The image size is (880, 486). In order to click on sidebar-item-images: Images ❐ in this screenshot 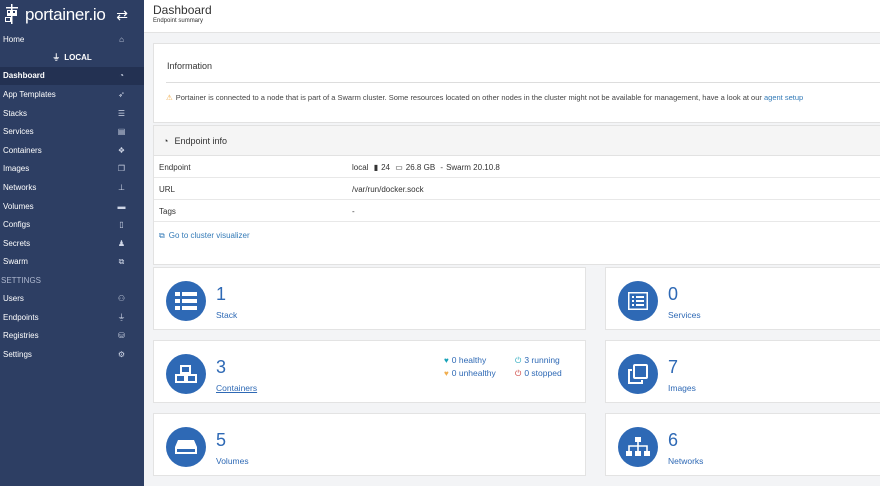, I will do `click(72, 169)`.